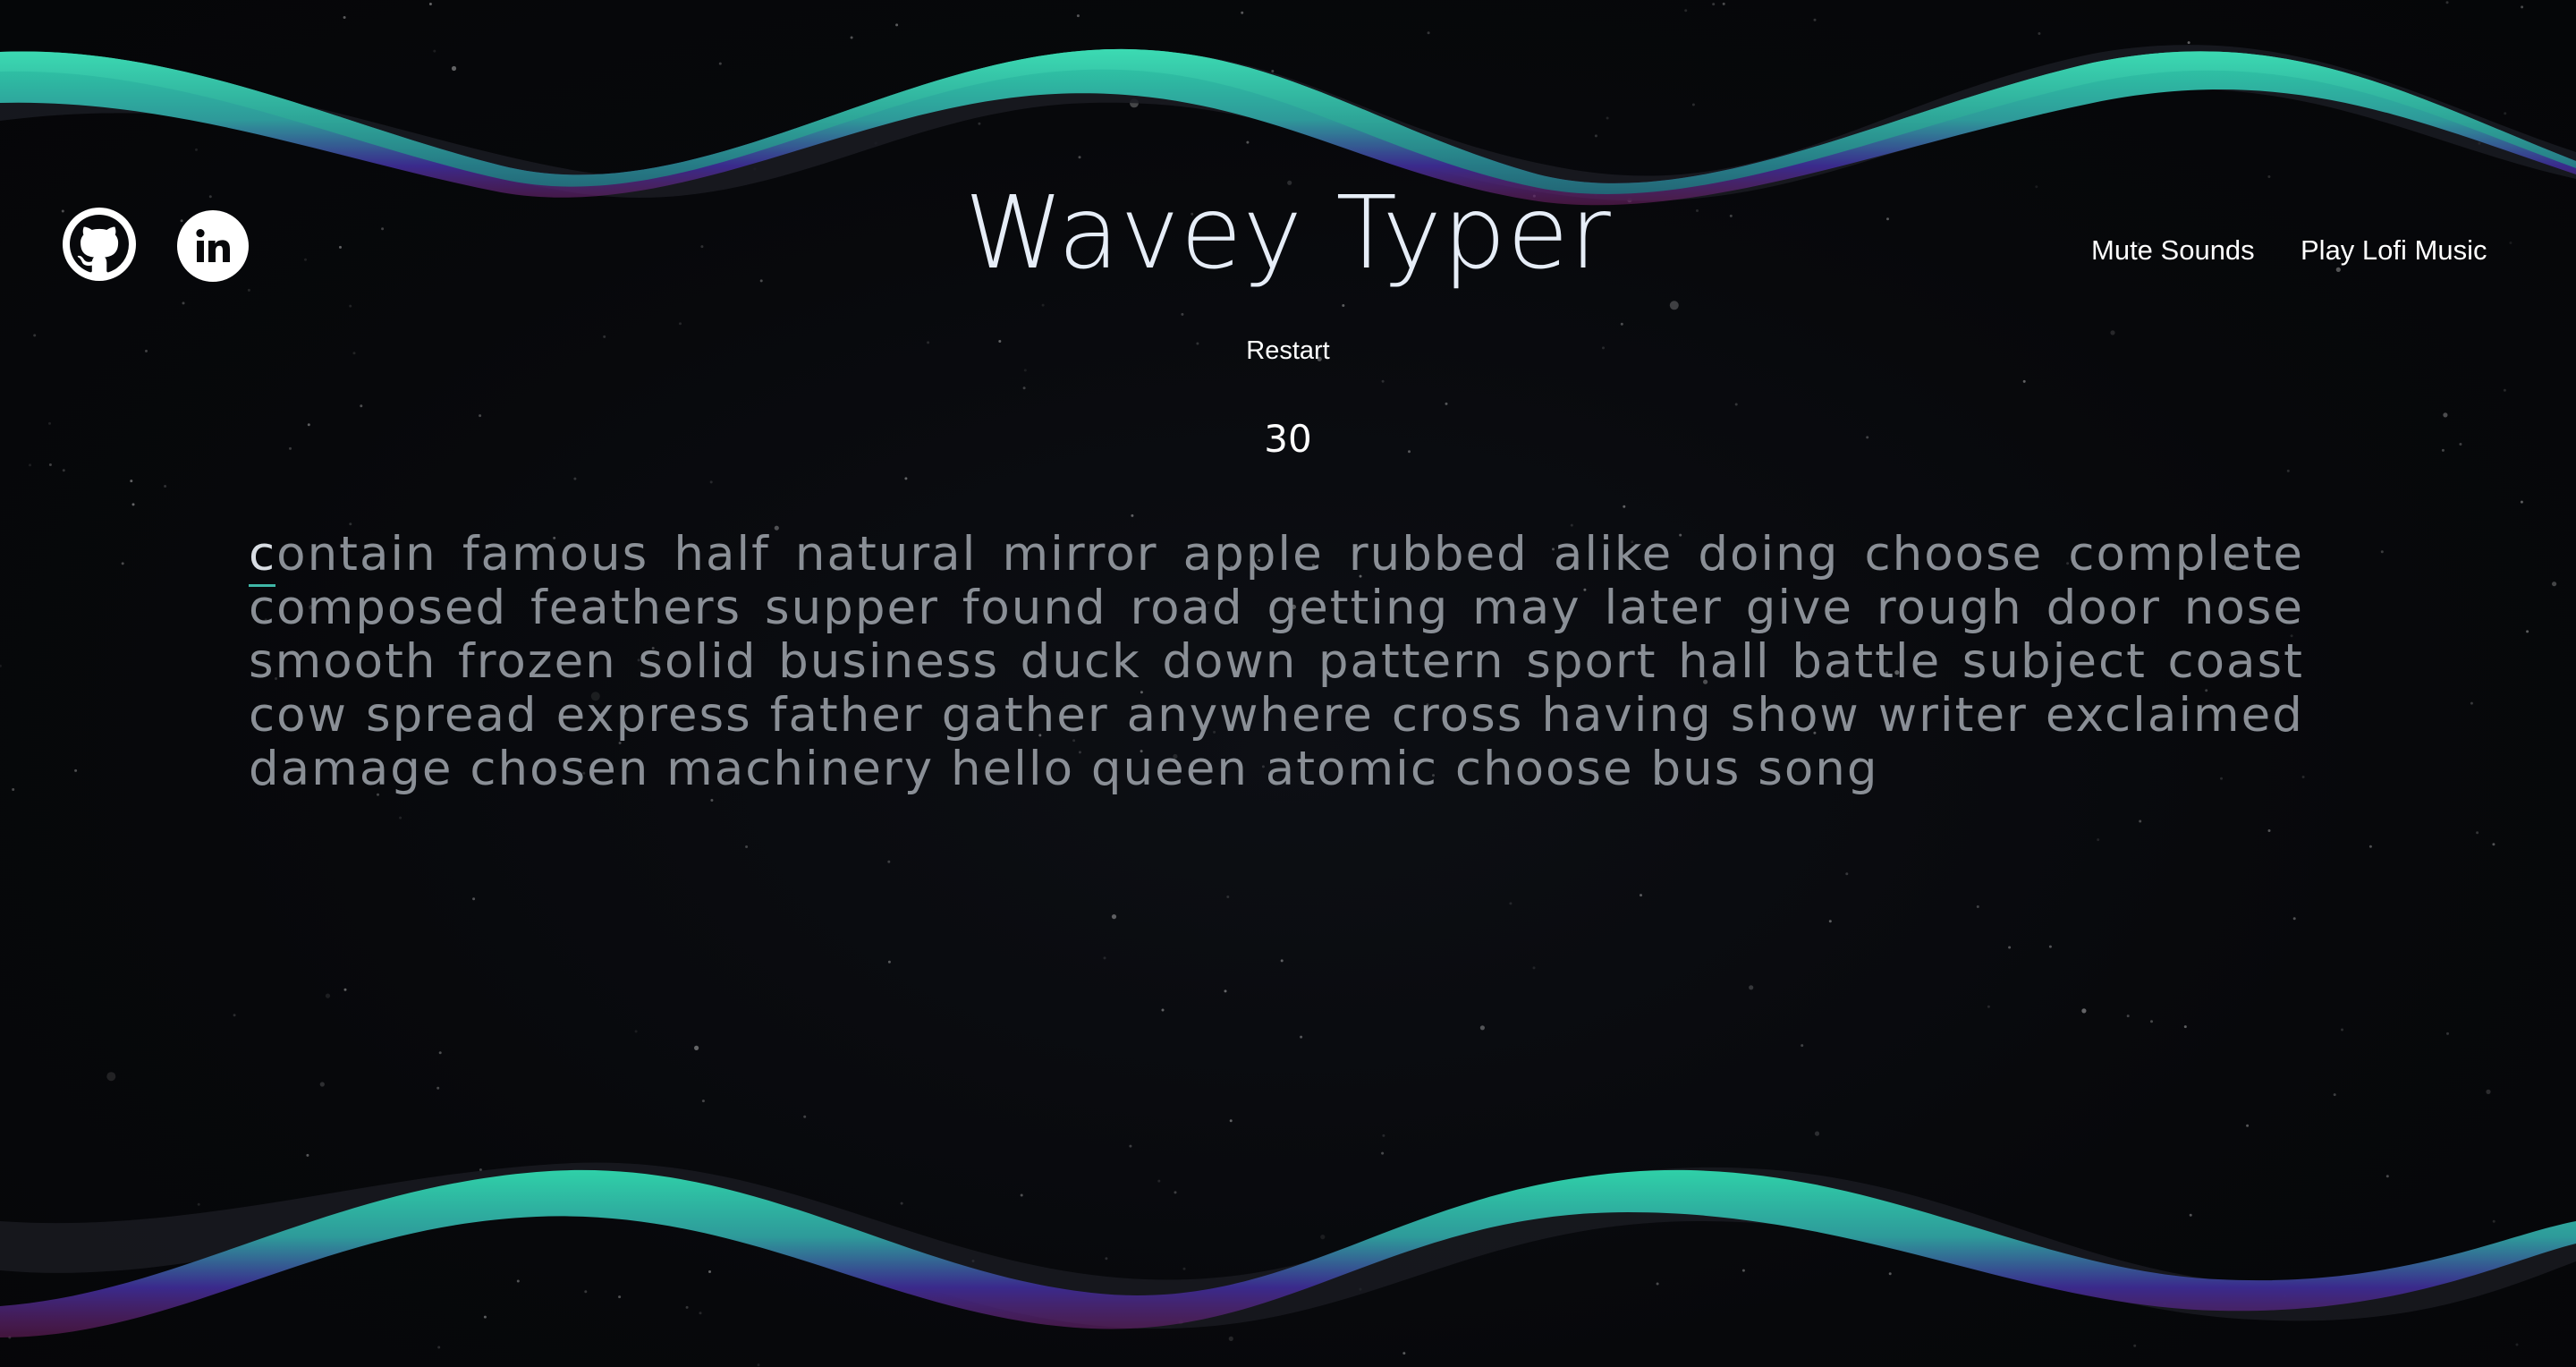 The image size is (2576, 1367). Describe the element at coordinates (2235, 662) in the screenshot. I see `word: coast` at that location.